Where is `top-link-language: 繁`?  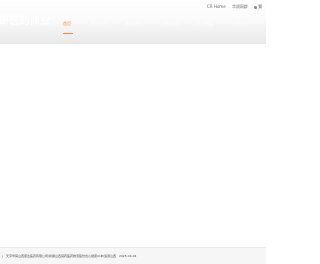
top-link-language: 繁 is located at coordinates (258, 7).